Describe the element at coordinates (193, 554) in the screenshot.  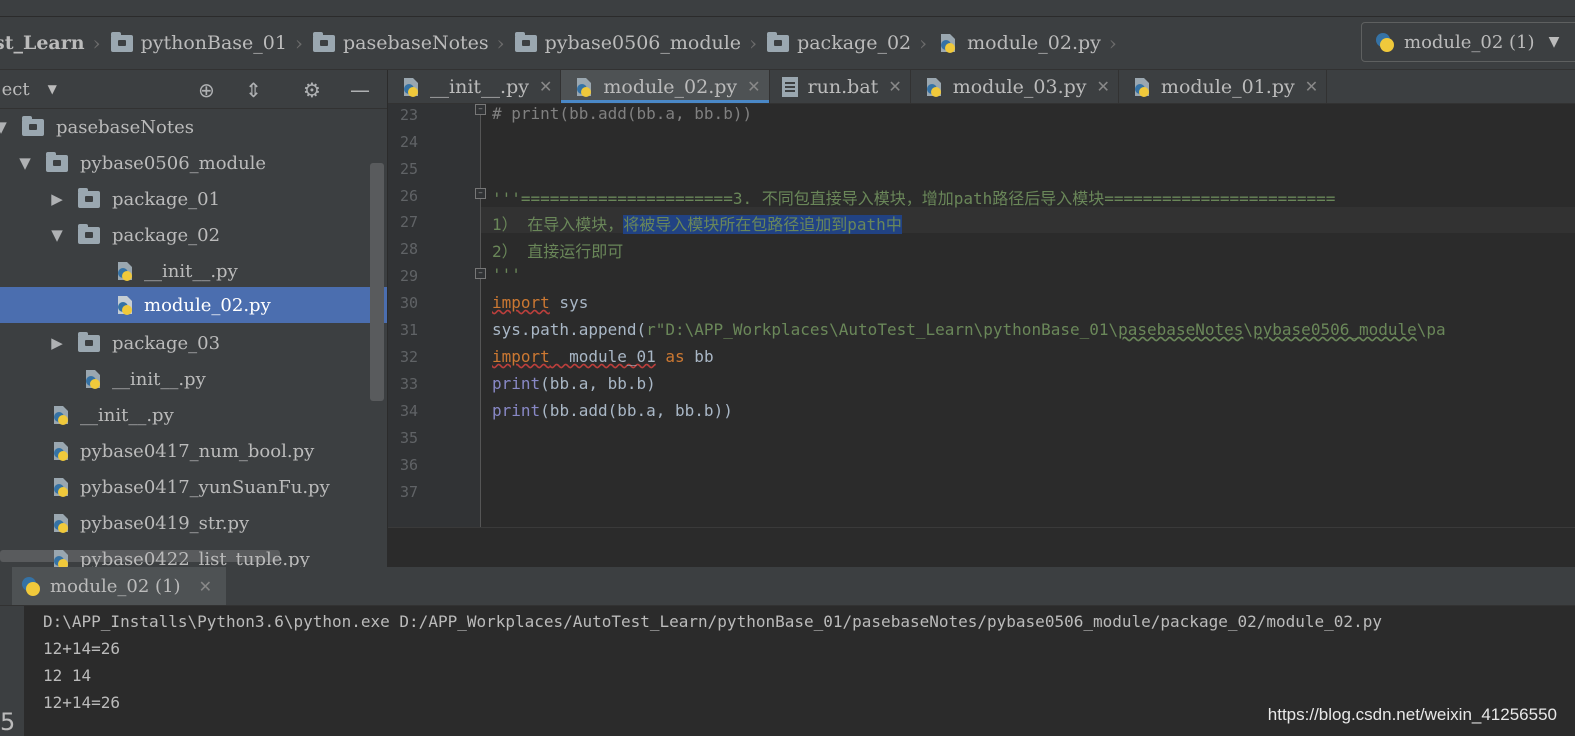
I see `tree-item-file: pybase0422_list_tuple.py` at that location.